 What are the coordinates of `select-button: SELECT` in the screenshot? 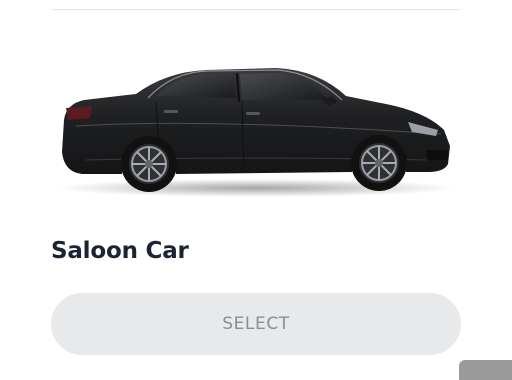 It's located at (256, 324).